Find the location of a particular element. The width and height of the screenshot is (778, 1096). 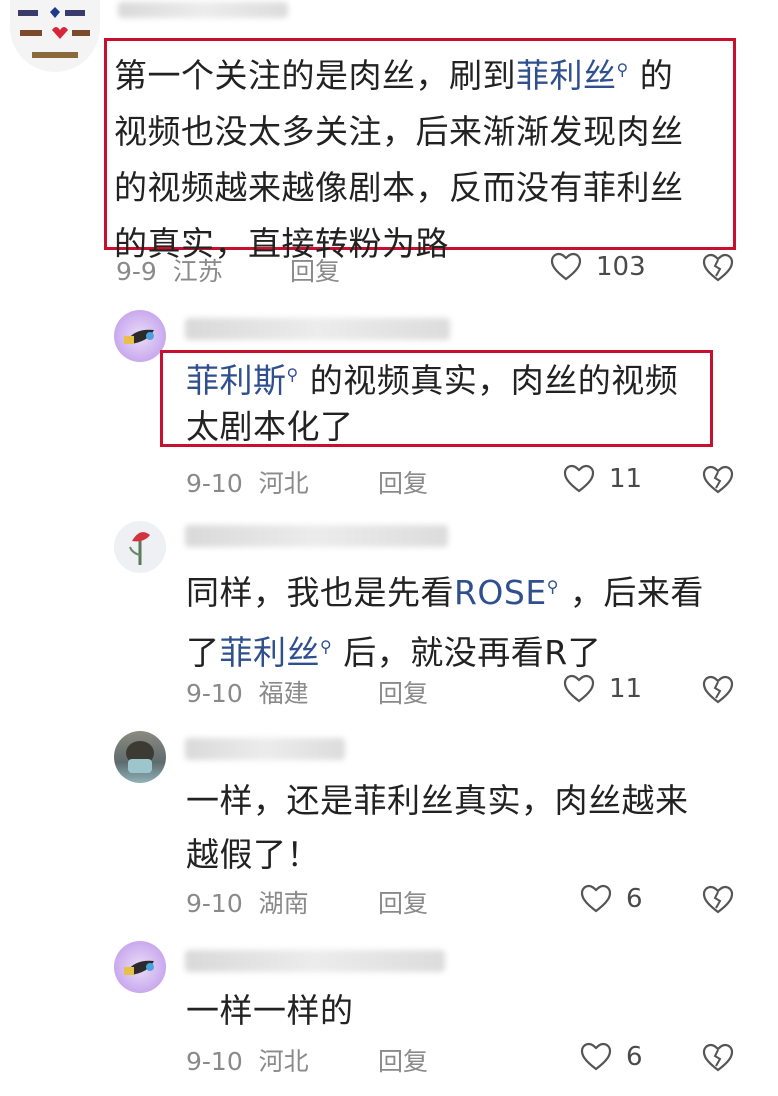

like-group: 103 is located at coordinates (598, 267).